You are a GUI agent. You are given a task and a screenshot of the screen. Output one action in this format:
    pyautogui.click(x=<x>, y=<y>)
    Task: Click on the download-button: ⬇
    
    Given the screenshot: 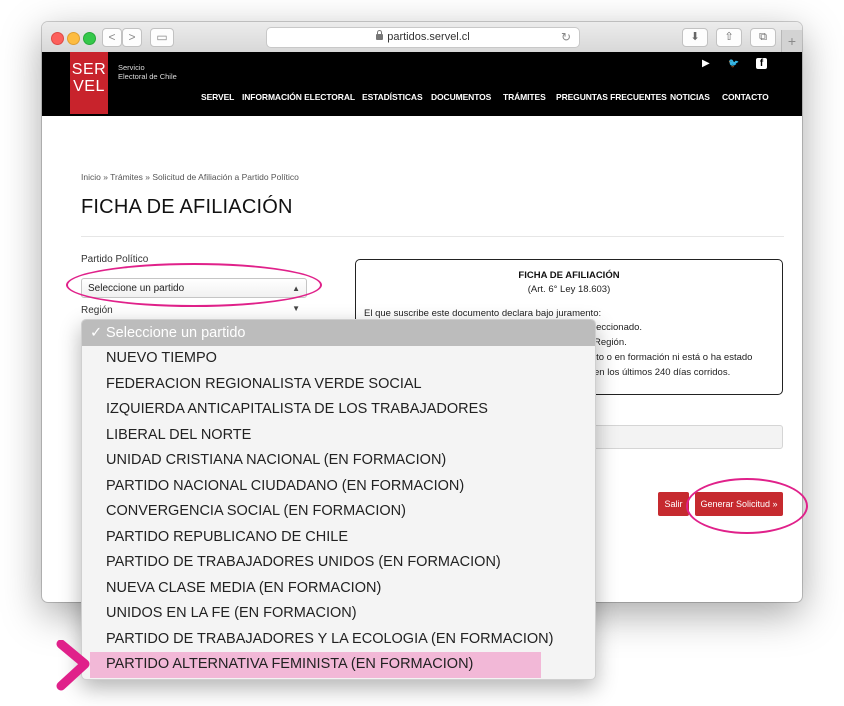 What is the action you would take?
    pyautogui.click(x=695, y=37)
    